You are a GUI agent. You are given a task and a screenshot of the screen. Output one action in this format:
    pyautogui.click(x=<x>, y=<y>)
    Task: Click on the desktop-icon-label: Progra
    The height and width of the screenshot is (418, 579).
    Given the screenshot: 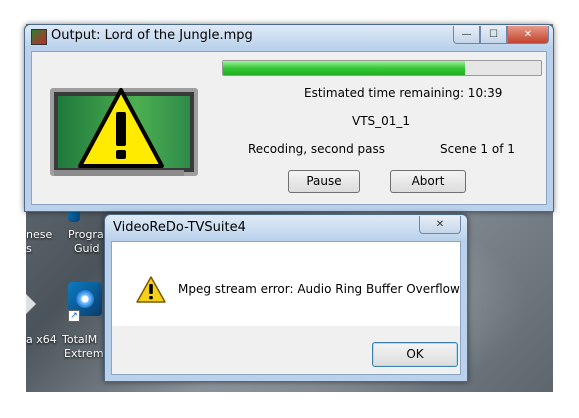 What is the action you would take?
    pyautogui.click(x=86, y=234)
    